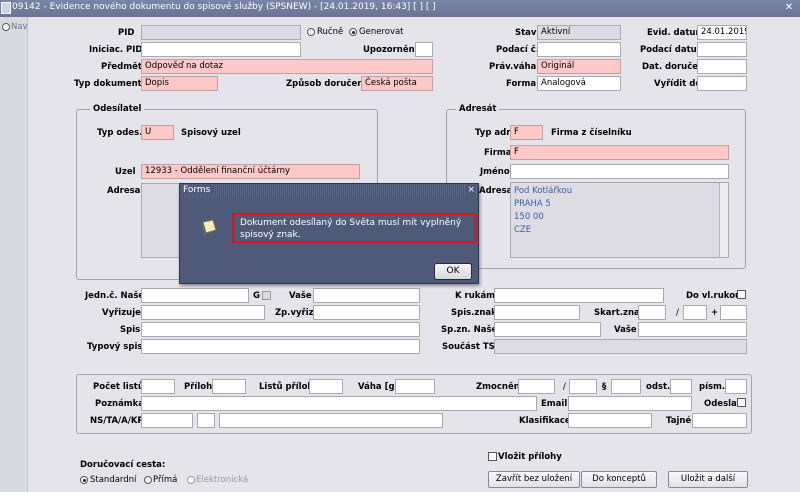 This screenshot has height=492, width=800. What do you see at coordinates (266, 295) in the screenshot?
I see `g-checkbox` at bounding box center [266, 295].